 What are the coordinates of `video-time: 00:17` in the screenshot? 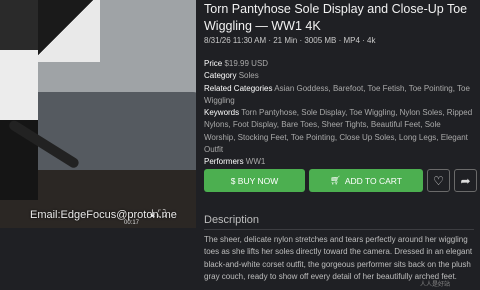 It's located at (132, 223).